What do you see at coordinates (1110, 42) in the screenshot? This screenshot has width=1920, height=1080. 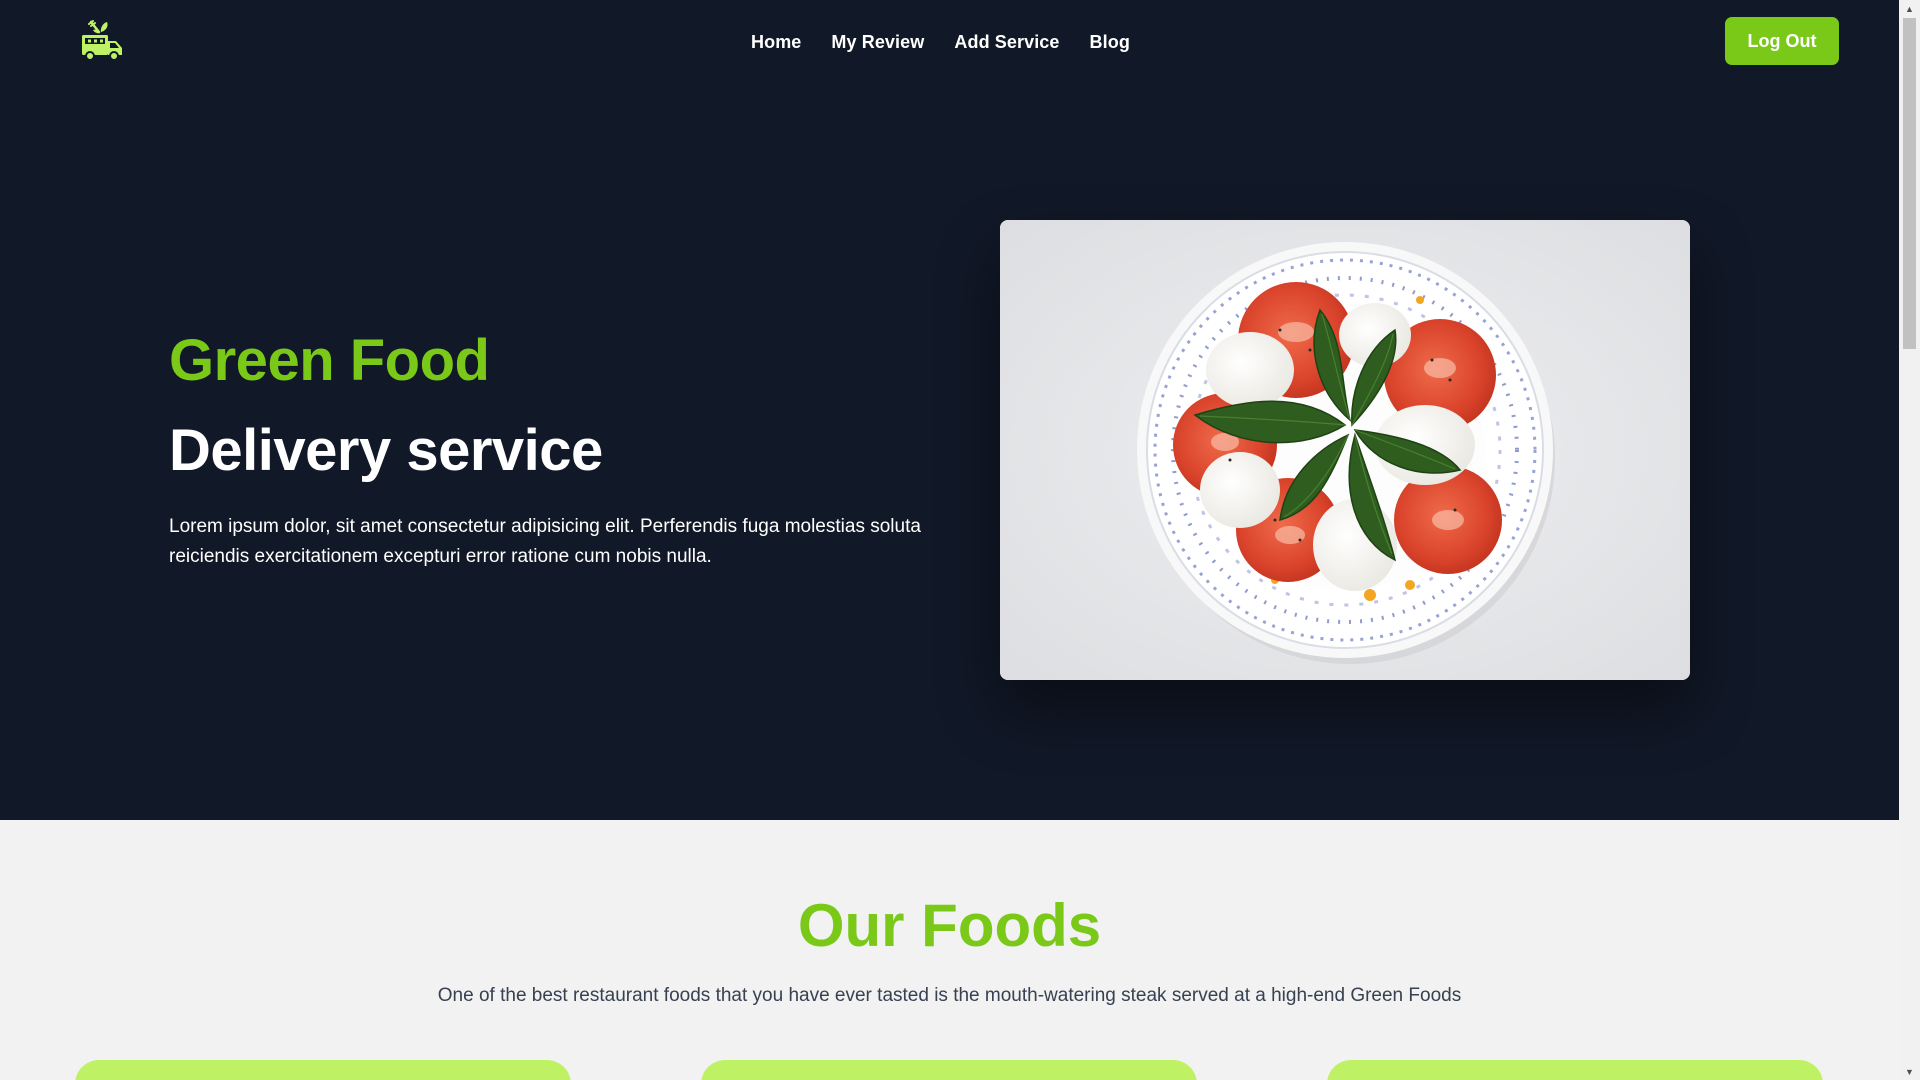 I see `nav-link-blog: Blog` at bounding box center [1110, 42].